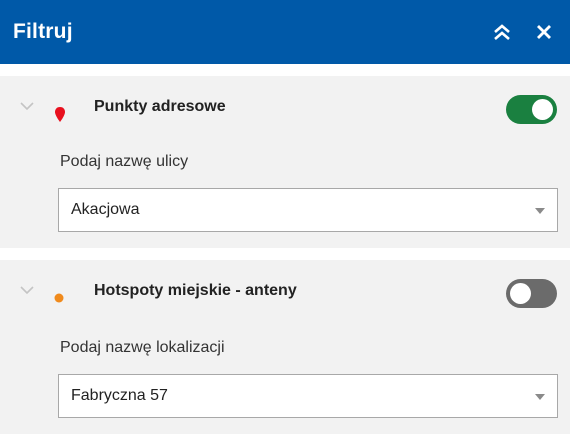  What do you see at coordinates (119, 395) in the screenshot?
I see `select-value: Fabryczna 57` at bounding box center [119, 395].